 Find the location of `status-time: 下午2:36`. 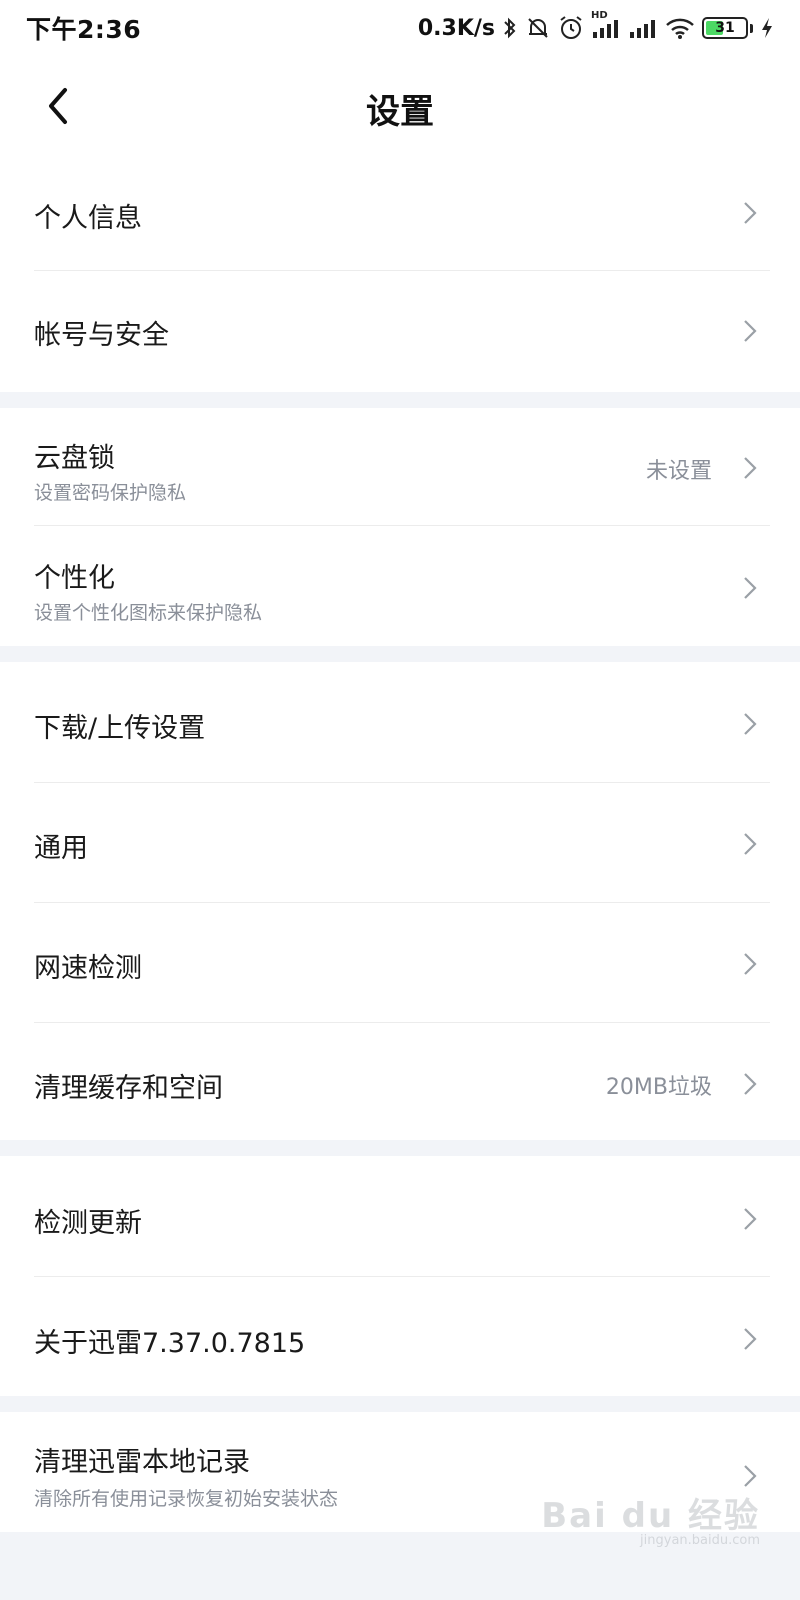

status-time: 下午2:36 is located at coordinates (84, 29).